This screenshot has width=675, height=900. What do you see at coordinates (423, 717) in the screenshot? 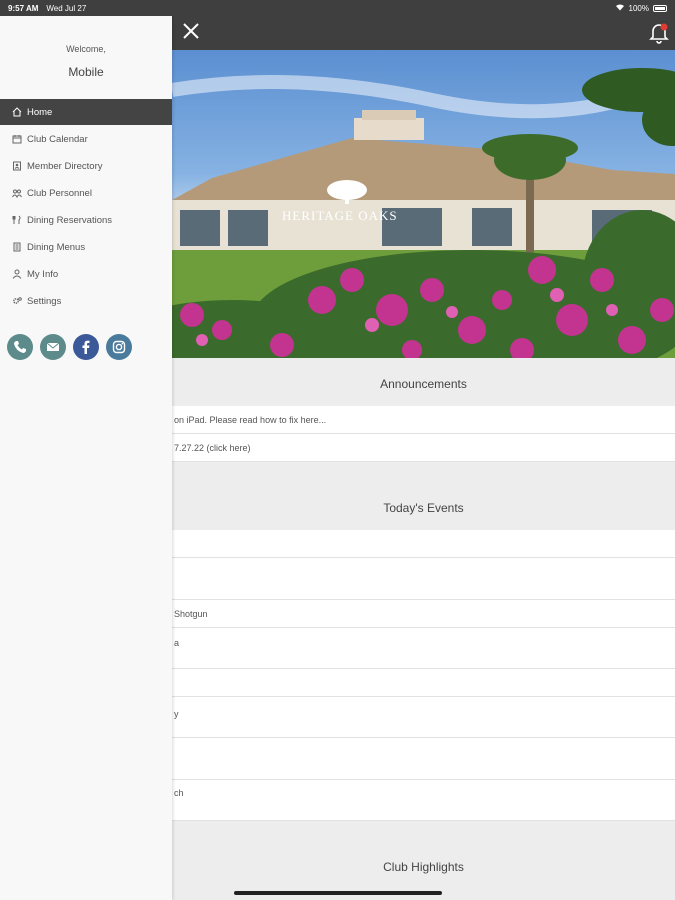
I see `event-item: y` at bounding box center [423, 717].